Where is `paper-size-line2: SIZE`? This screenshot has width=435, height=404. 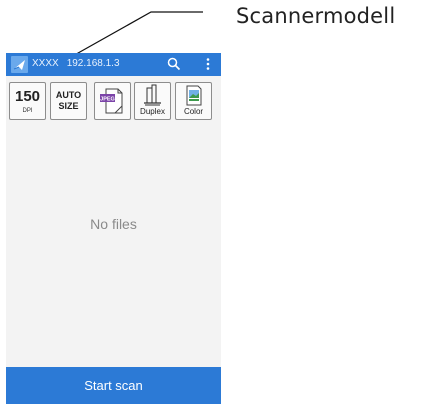 paper-size-line2: SIZE is located at coordinates (68, 106).